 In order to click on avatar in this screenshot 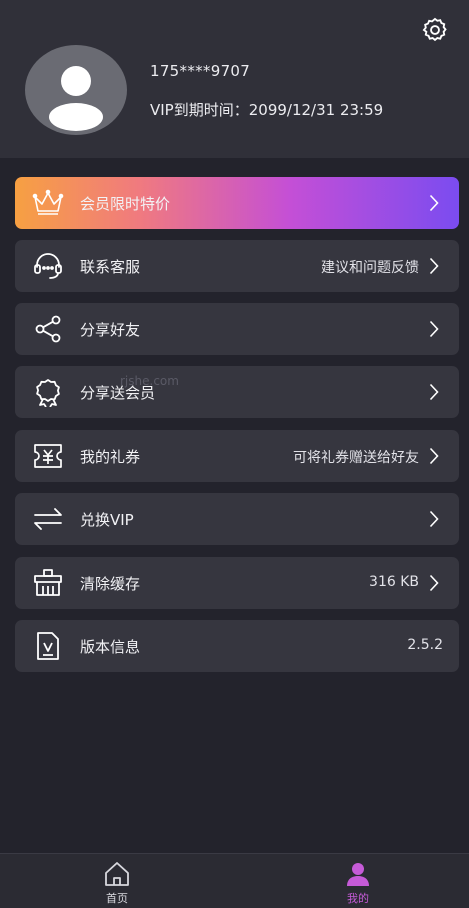, I will do `click(76, 90)`.